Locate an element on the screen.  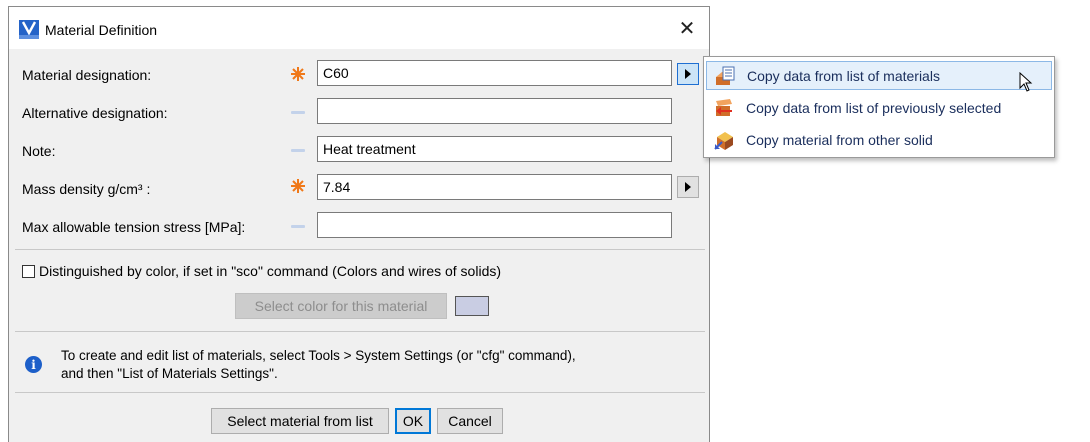
app-v-icon is located at coordinates (29, 29).